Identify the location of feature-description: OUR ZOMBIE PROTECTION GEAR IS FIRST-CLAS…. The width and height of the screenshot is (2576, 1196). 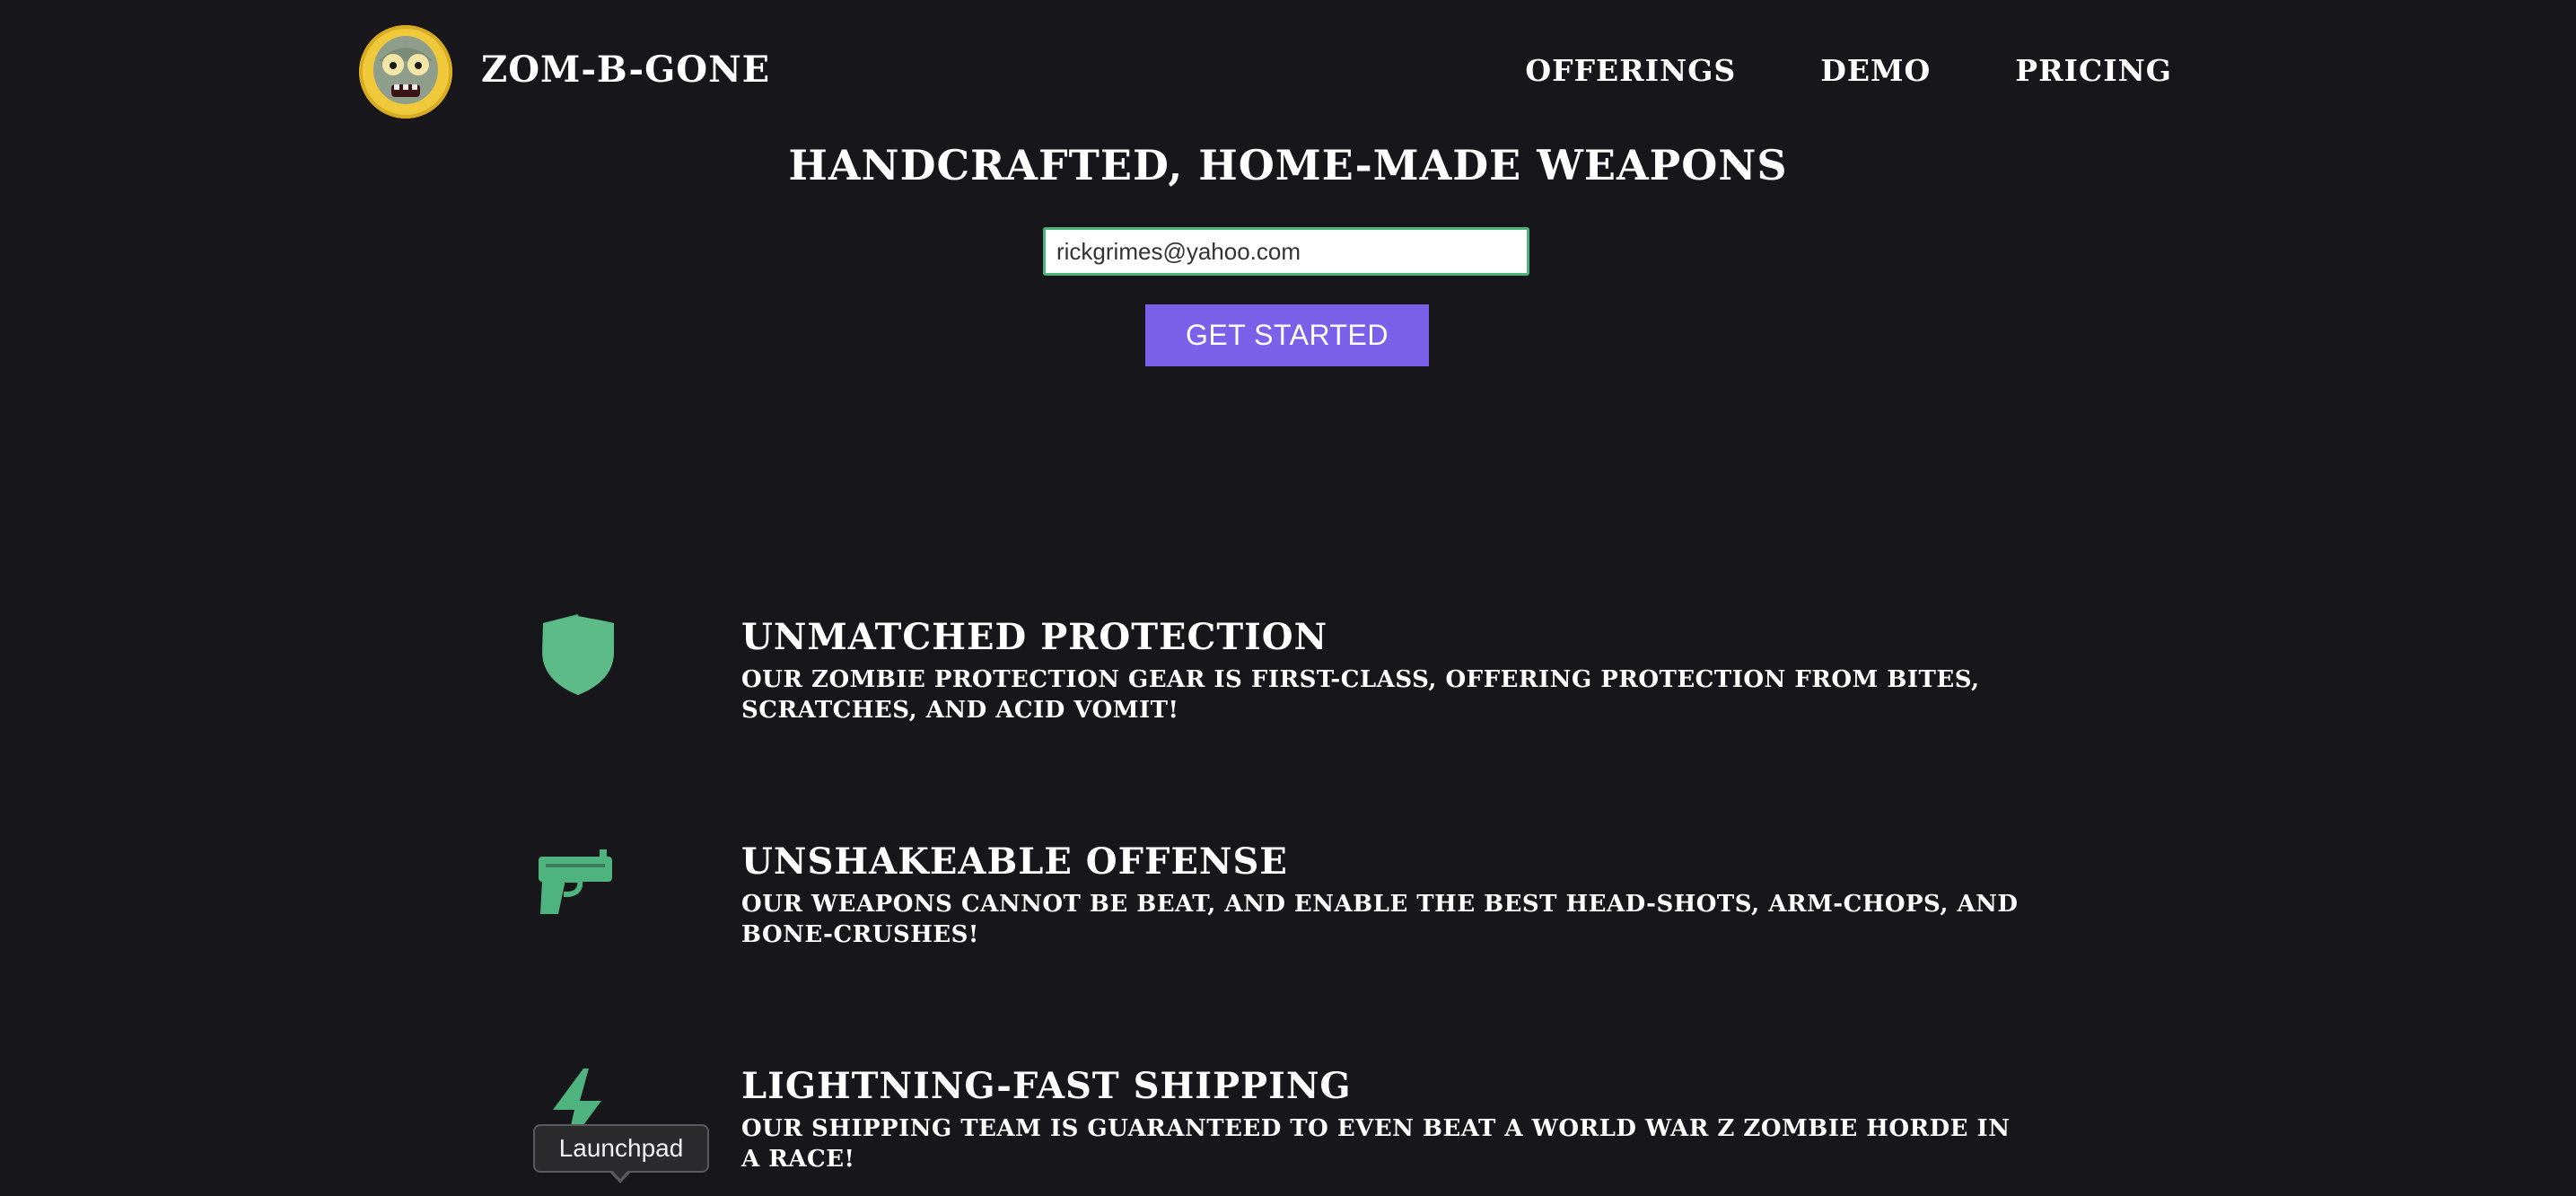
(1360, 695).